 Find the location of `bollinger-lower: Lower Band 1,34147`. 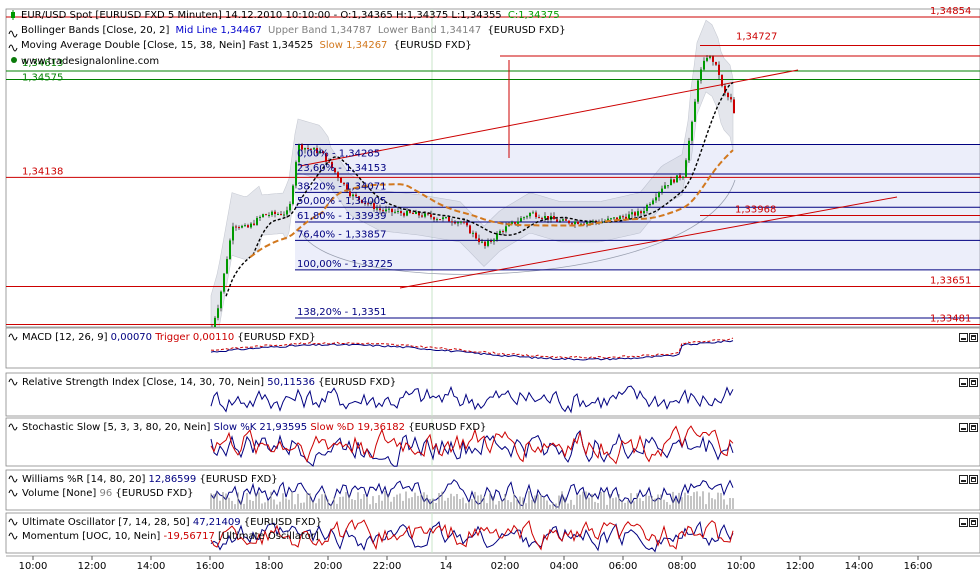

bollinger-lower: Lower Band 1,34147 is located at coordinates (429, 30).